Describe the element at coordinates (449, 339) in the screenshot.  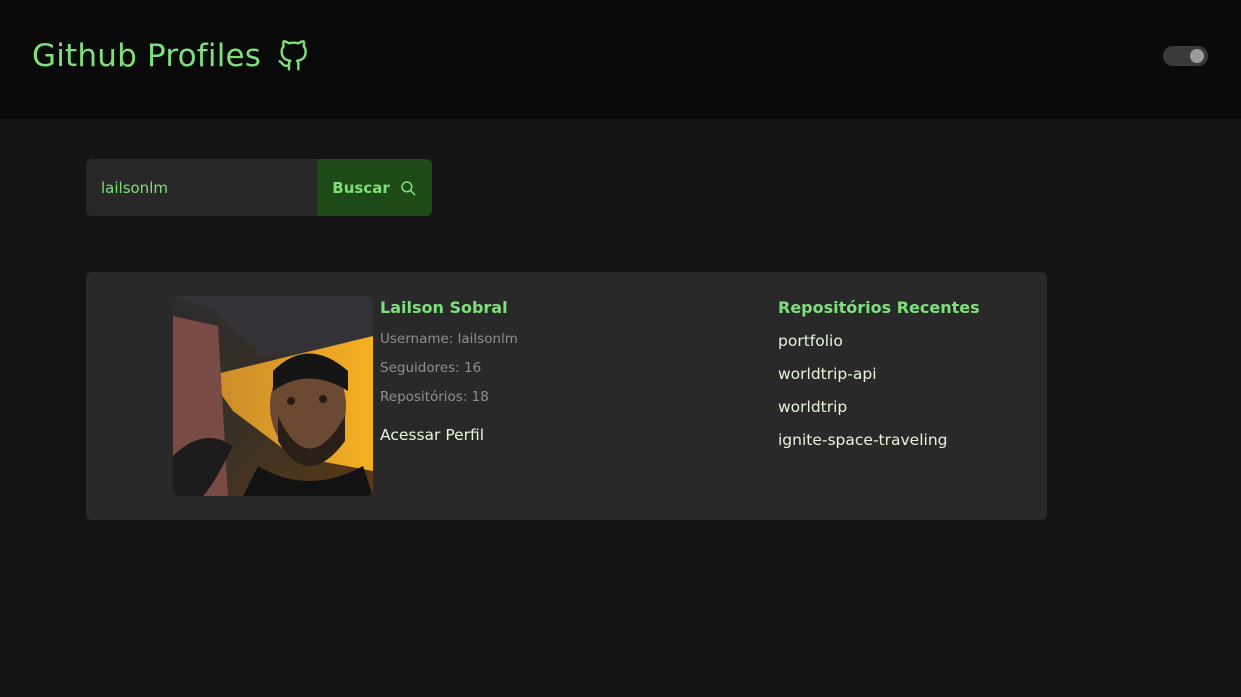
I see `profile-username: Username: lailsonlm` at that location.